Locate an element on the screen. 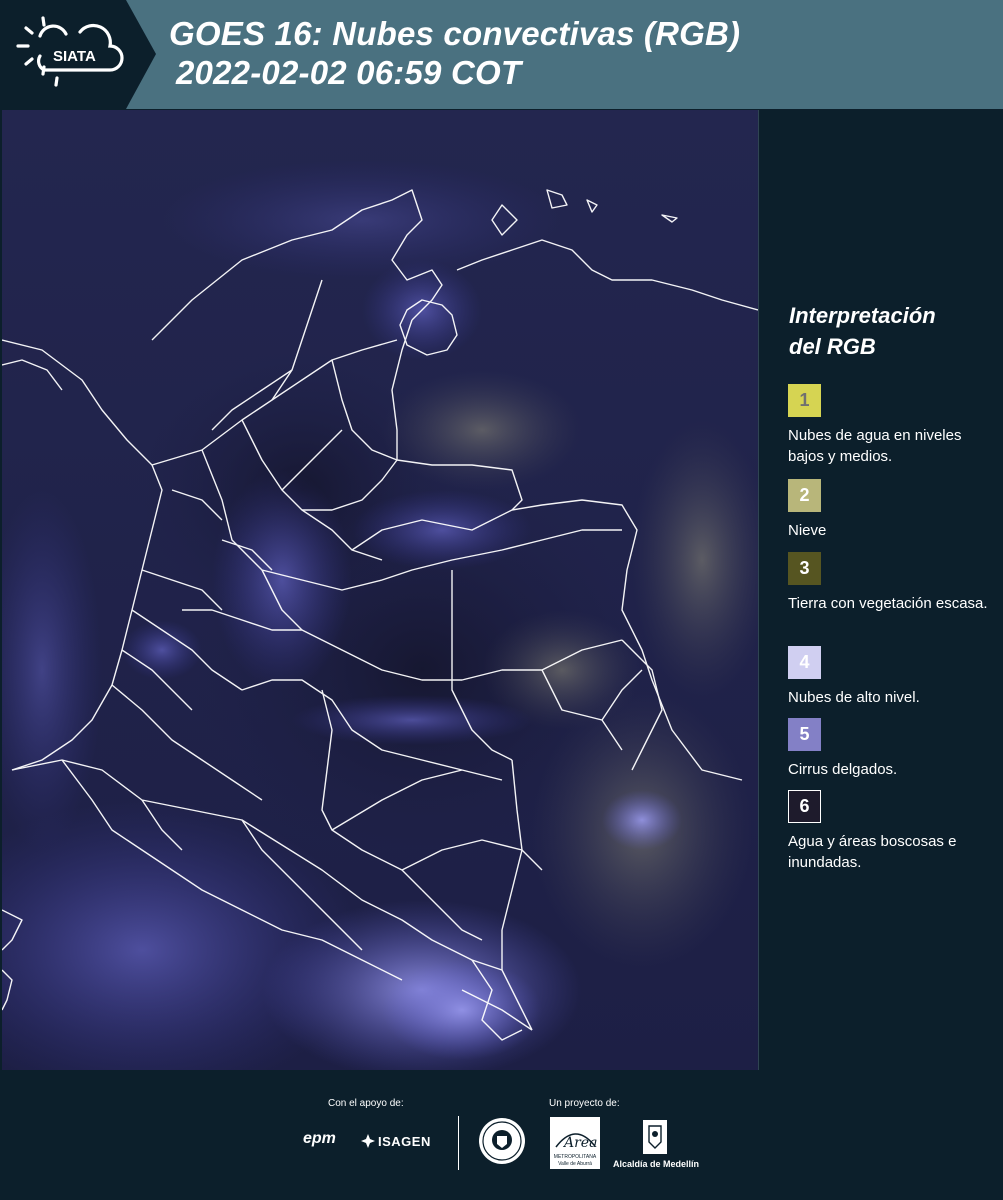 Image resolution: width=1003 pixels, height=1200 pixels. legend-swatch-2: 2 is located at coordinates (804, 495).